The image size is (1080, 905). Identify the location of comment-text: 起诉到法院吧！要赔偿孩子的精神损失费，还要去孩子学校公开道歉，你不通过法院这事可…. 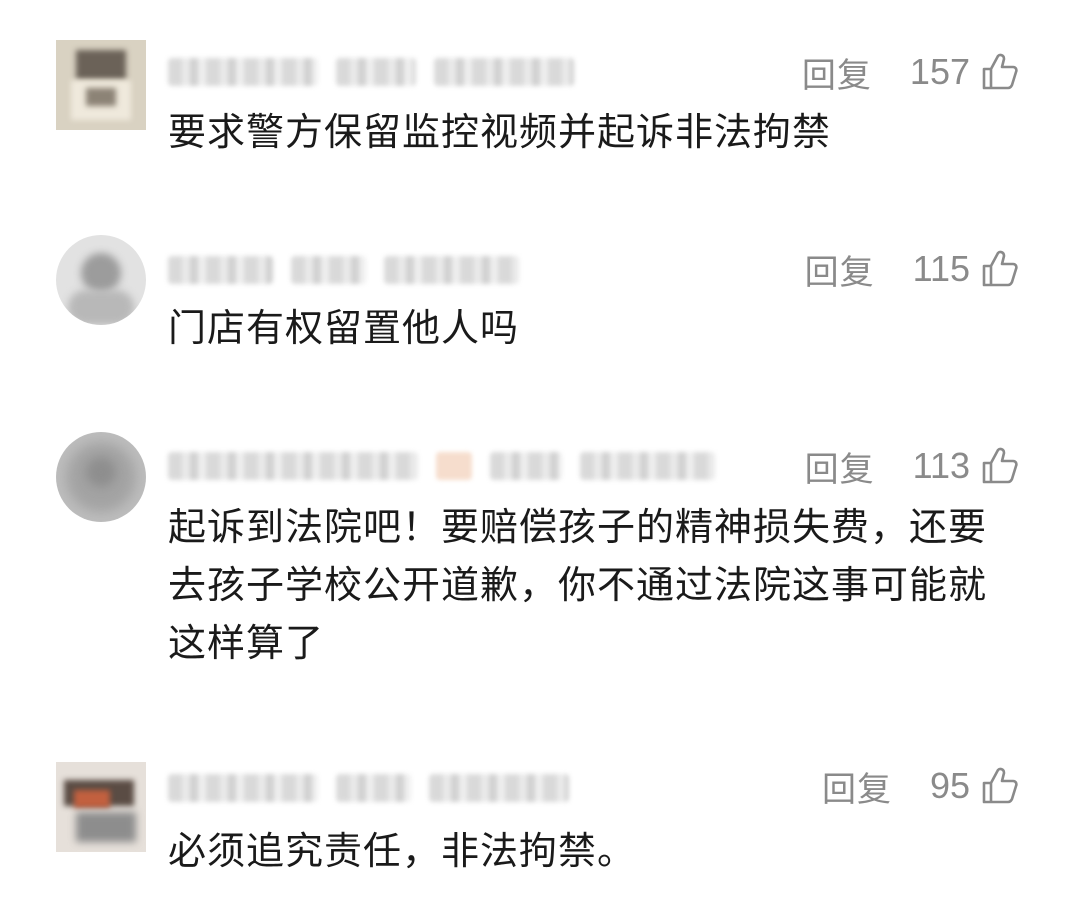
(578, 585).